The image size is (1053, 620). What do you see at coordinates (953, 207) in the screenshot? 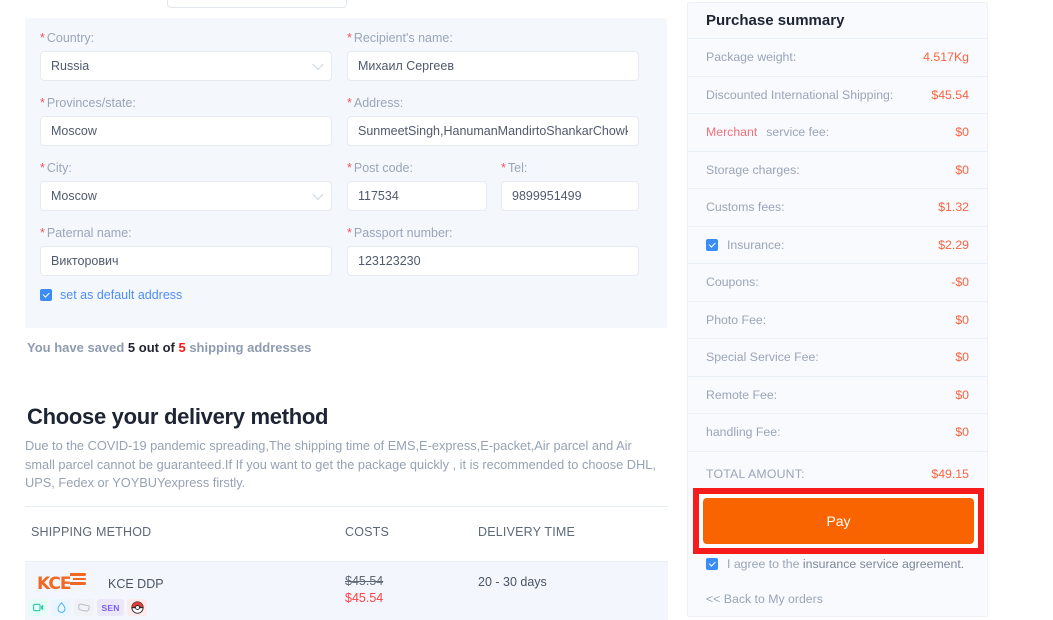
I see `summary-value: $1.32` at bounding box center [953, 207].